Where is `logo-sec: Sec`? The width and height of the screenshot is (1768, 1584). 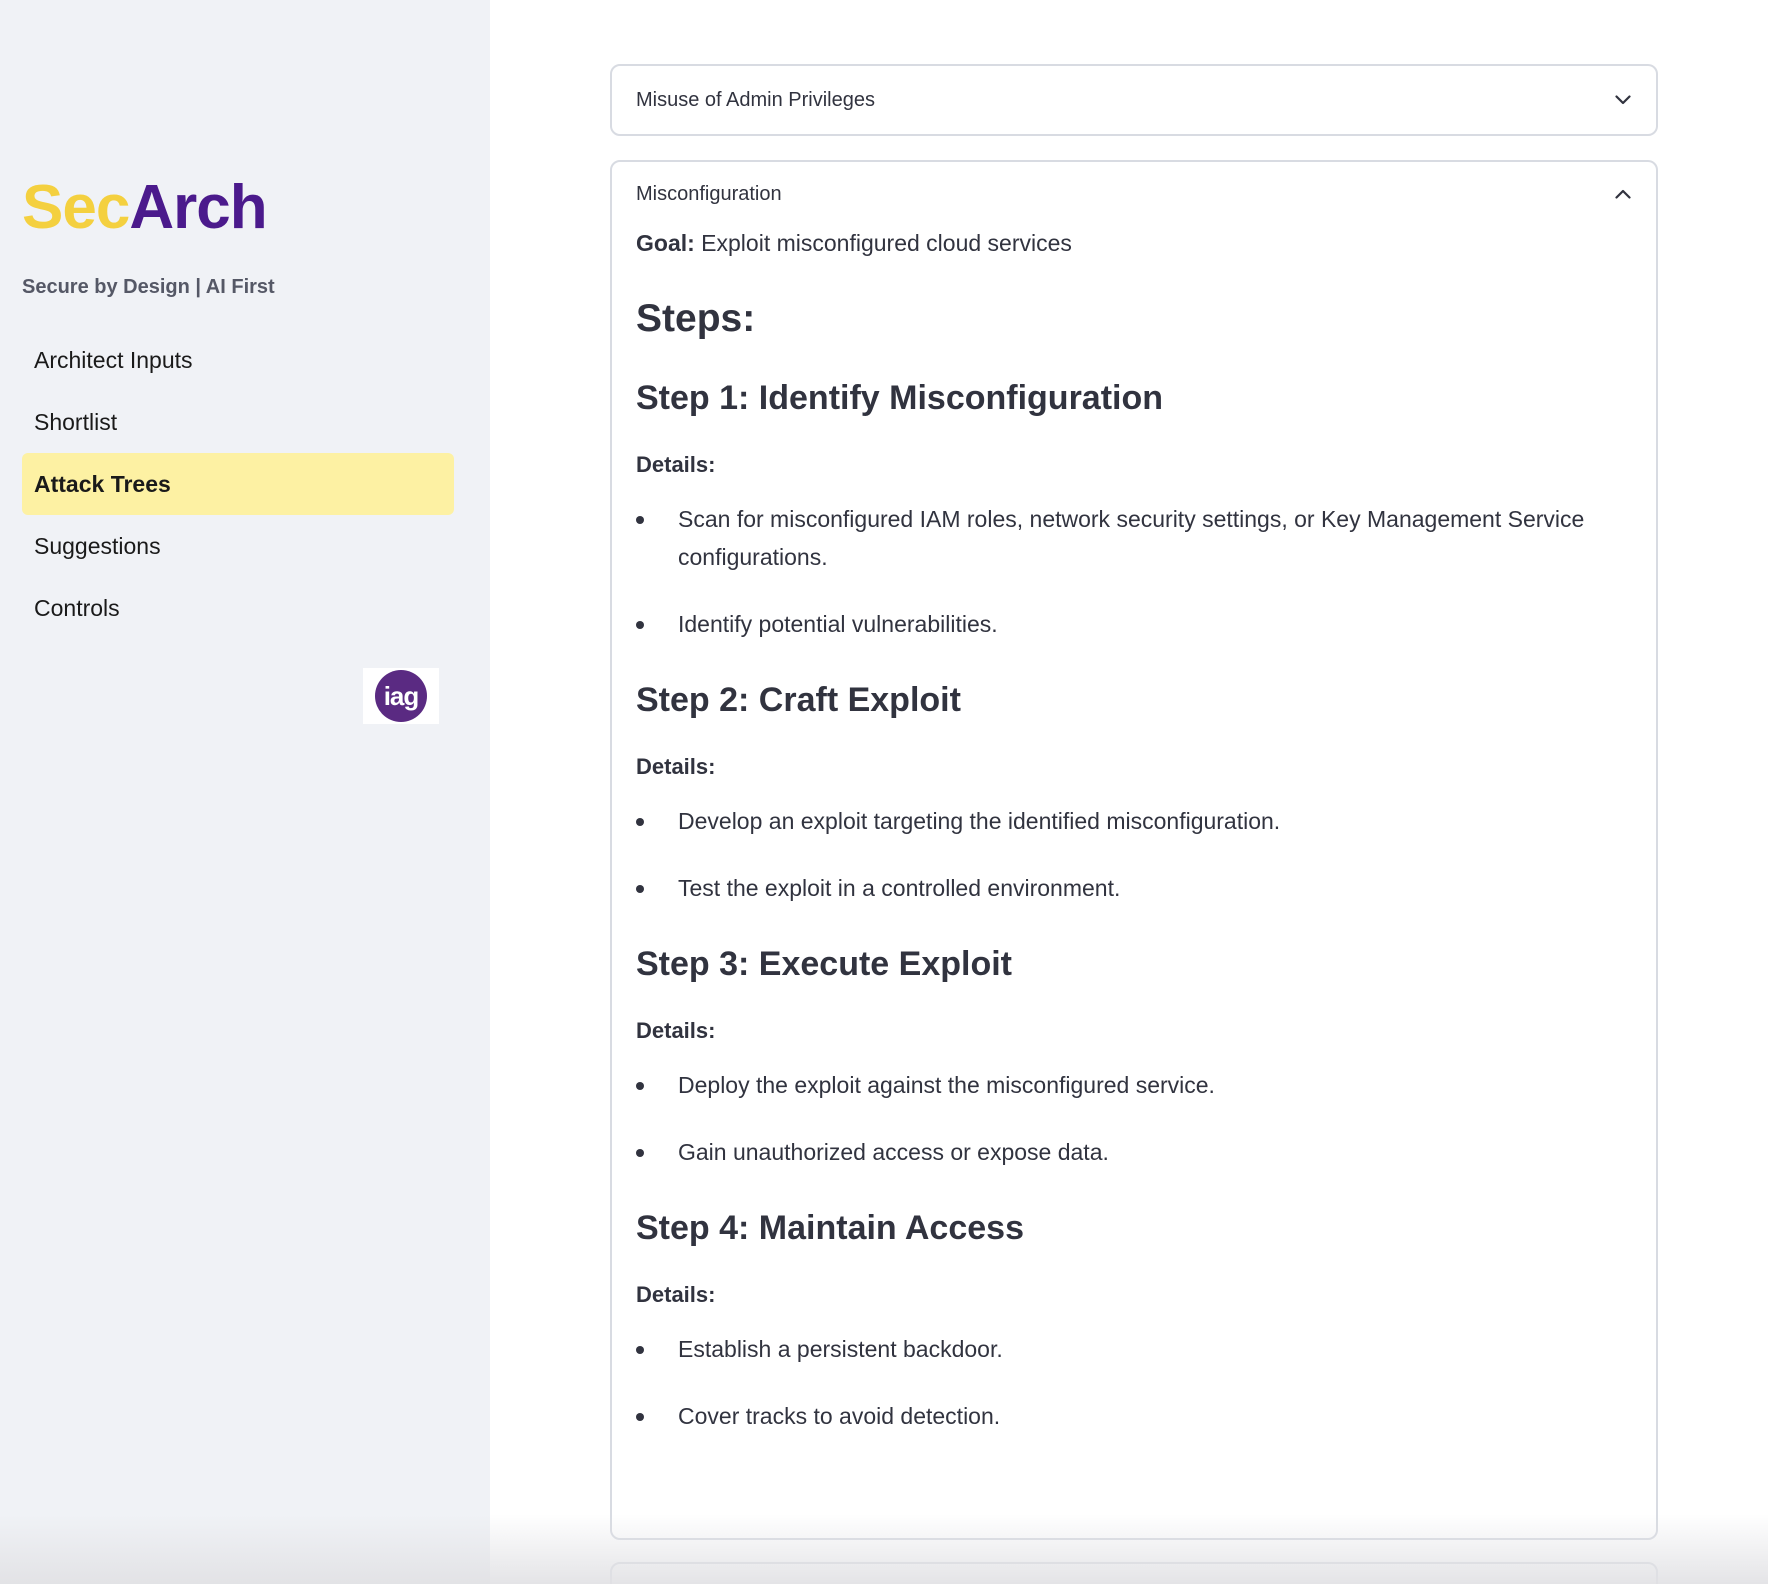 logo-sec: Sec is located at coordinates (76, 207).